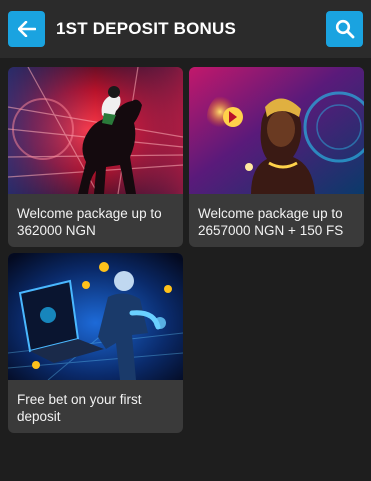 Image resolution: width=371 pixels, height=481 pixels. What do you see at coordinates (95, 130) in the screenshot?
I see `promo-image-horse-racing` at bounding box center [95, 130].